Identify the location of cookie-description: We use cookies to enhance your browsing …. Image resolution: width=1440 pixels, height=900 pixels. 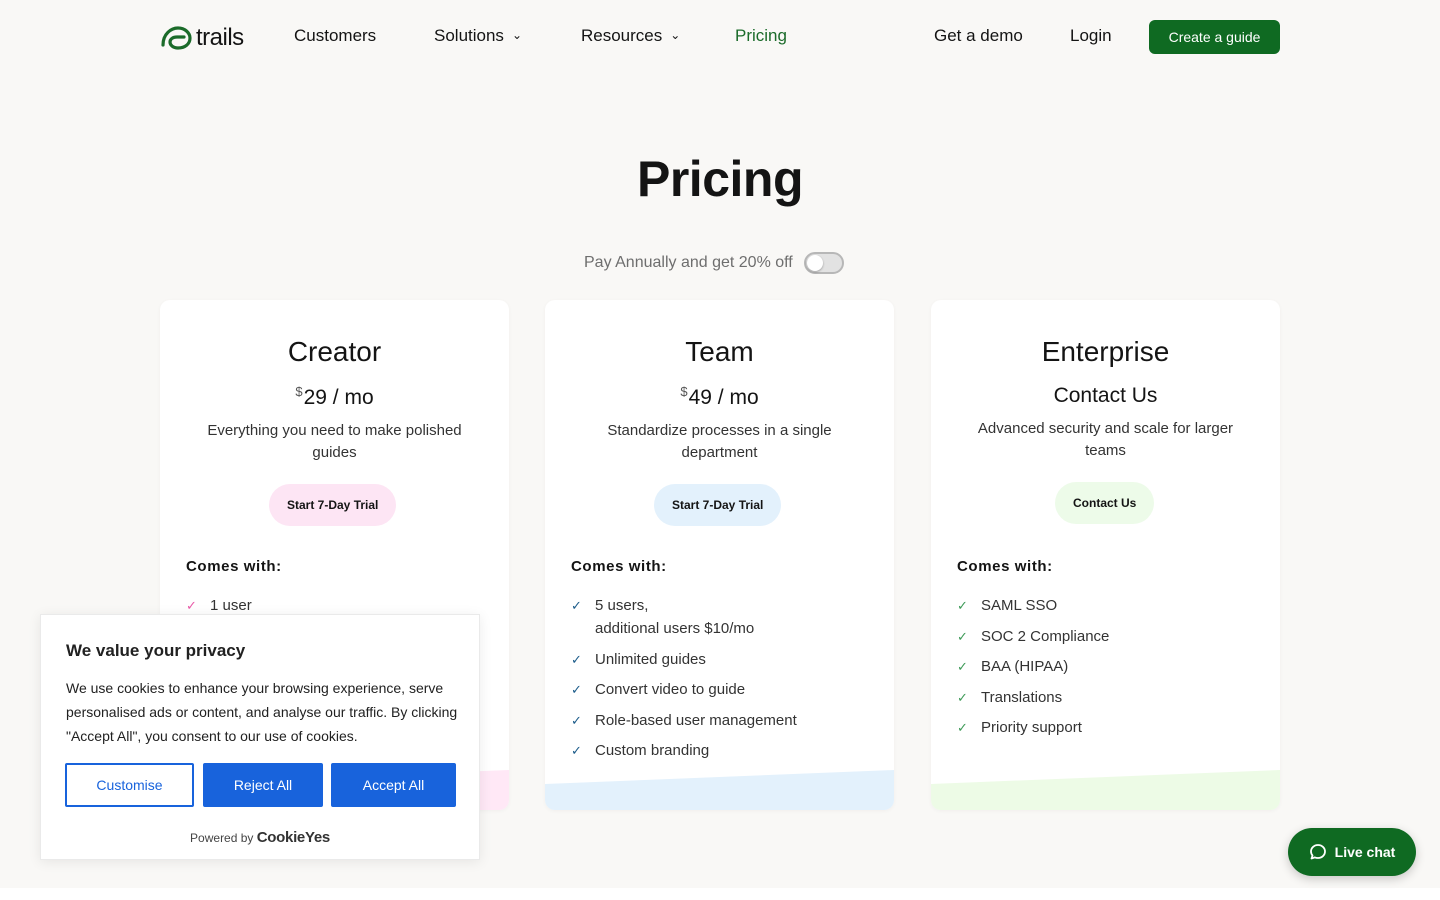
(262, 712).